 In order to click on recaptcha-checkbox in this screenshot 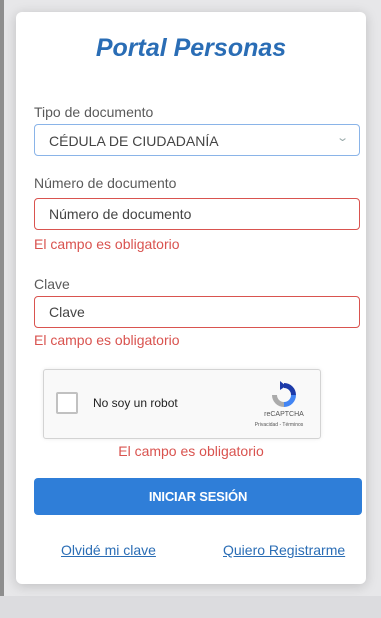, I will do `click(67, 403)`.